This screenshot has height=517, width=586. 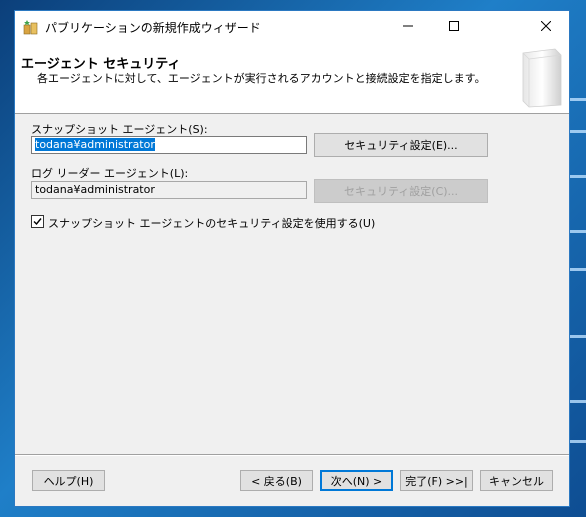 I want to click on help-button: ヘルプ(H), so click(x=68, y=480).